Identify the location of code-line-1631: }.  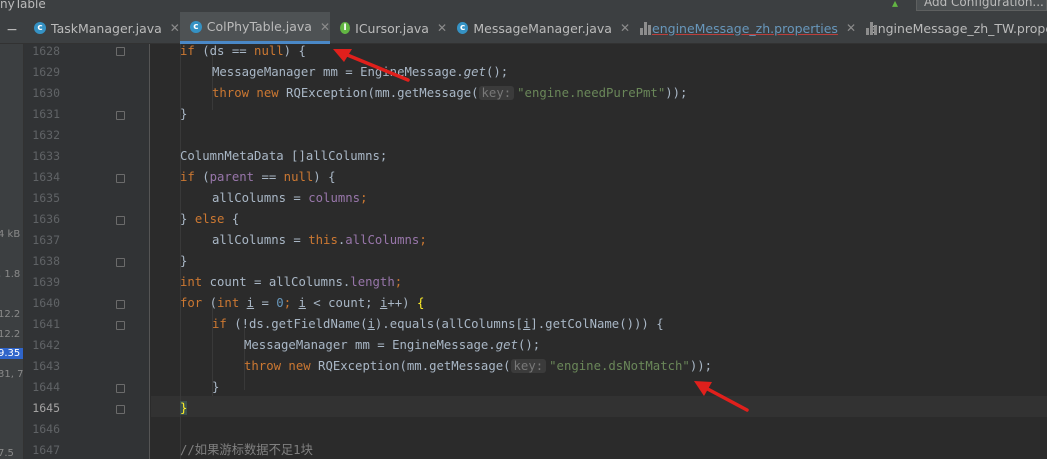
(184, 114).